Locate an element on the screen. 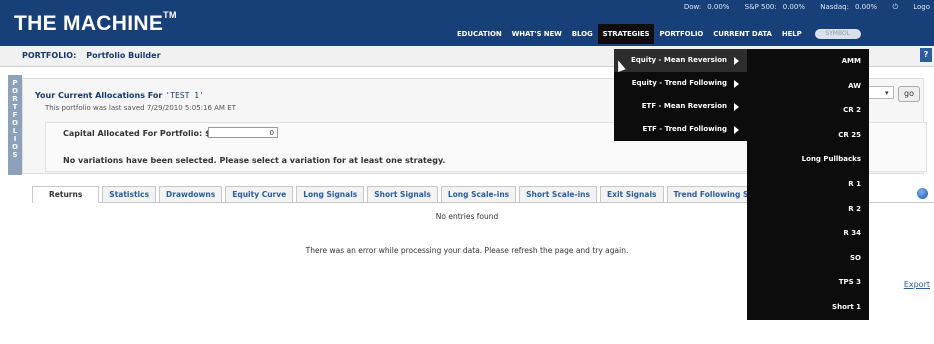  capital-label: Capital Allocated For Portfolio: $ is located at coordinates (137, 133).